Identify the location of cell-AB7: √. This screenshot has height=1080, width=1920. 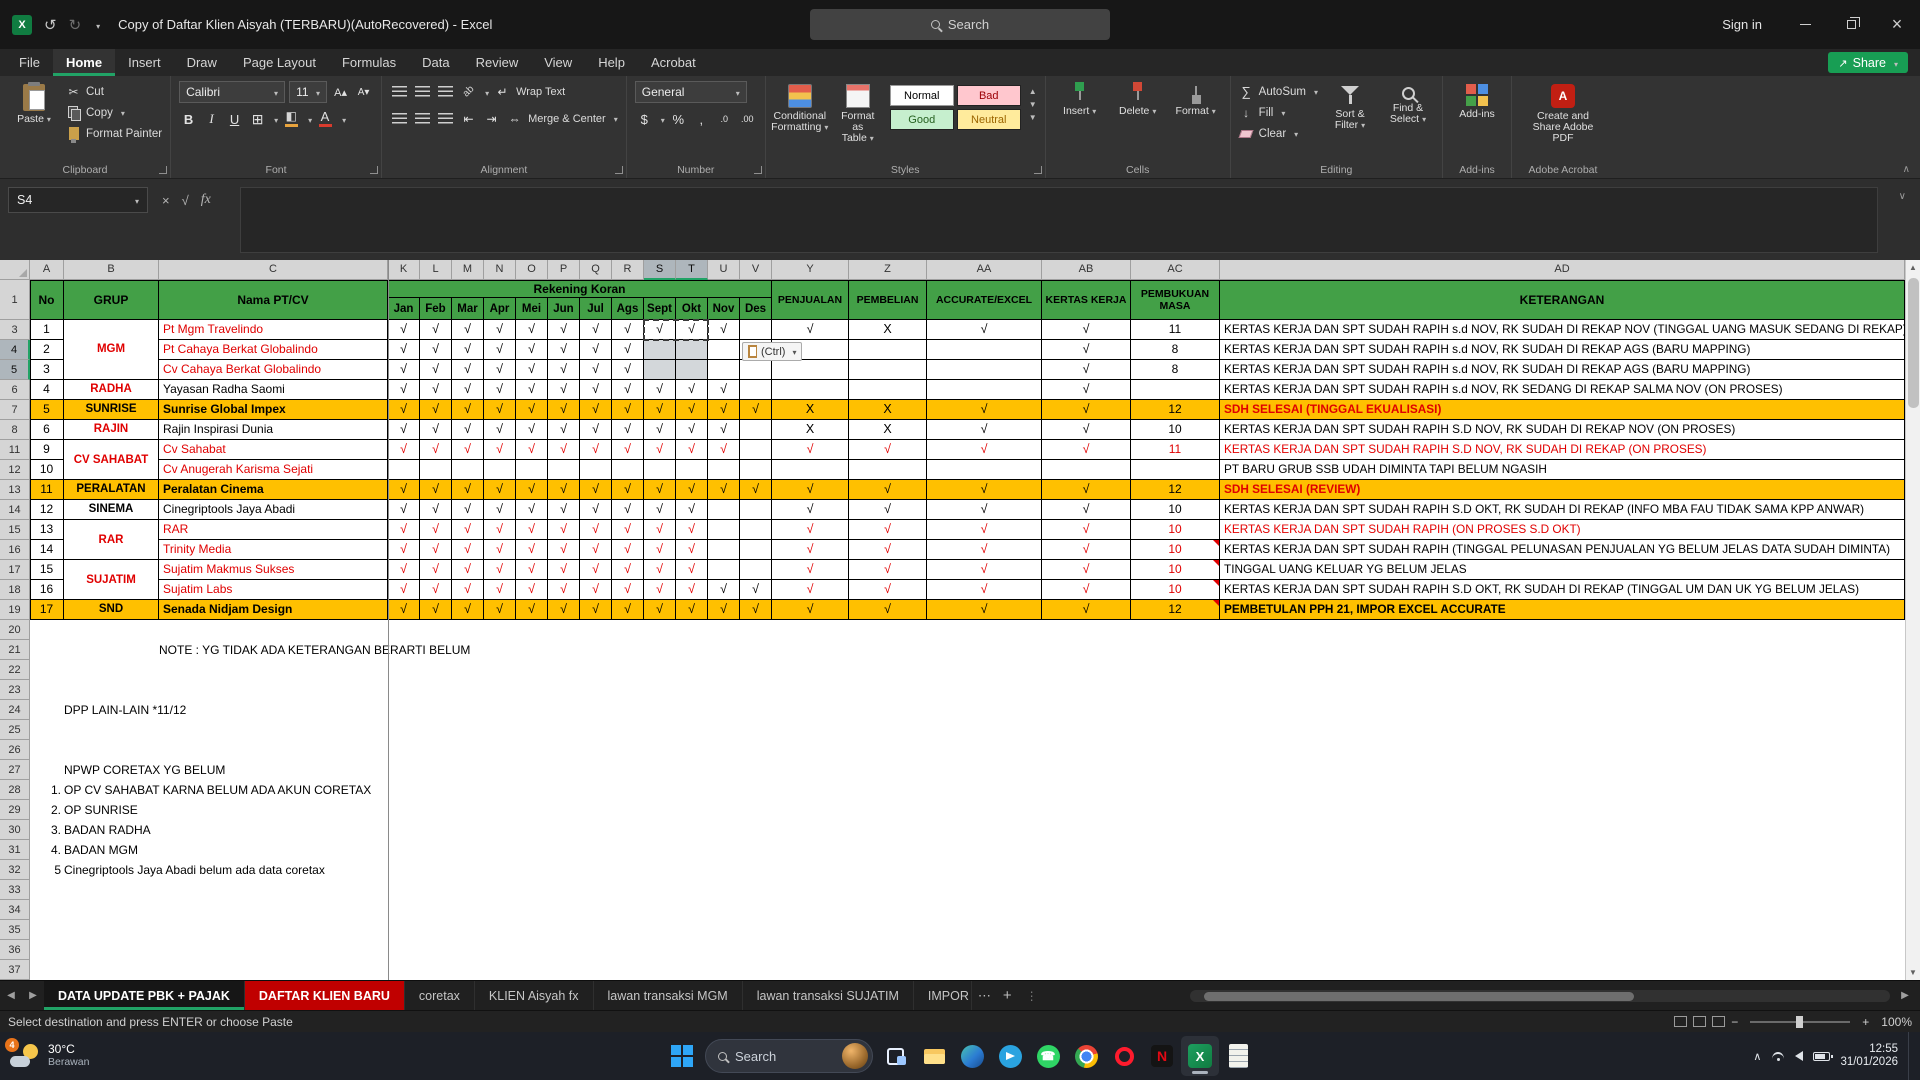
(1086, 410).